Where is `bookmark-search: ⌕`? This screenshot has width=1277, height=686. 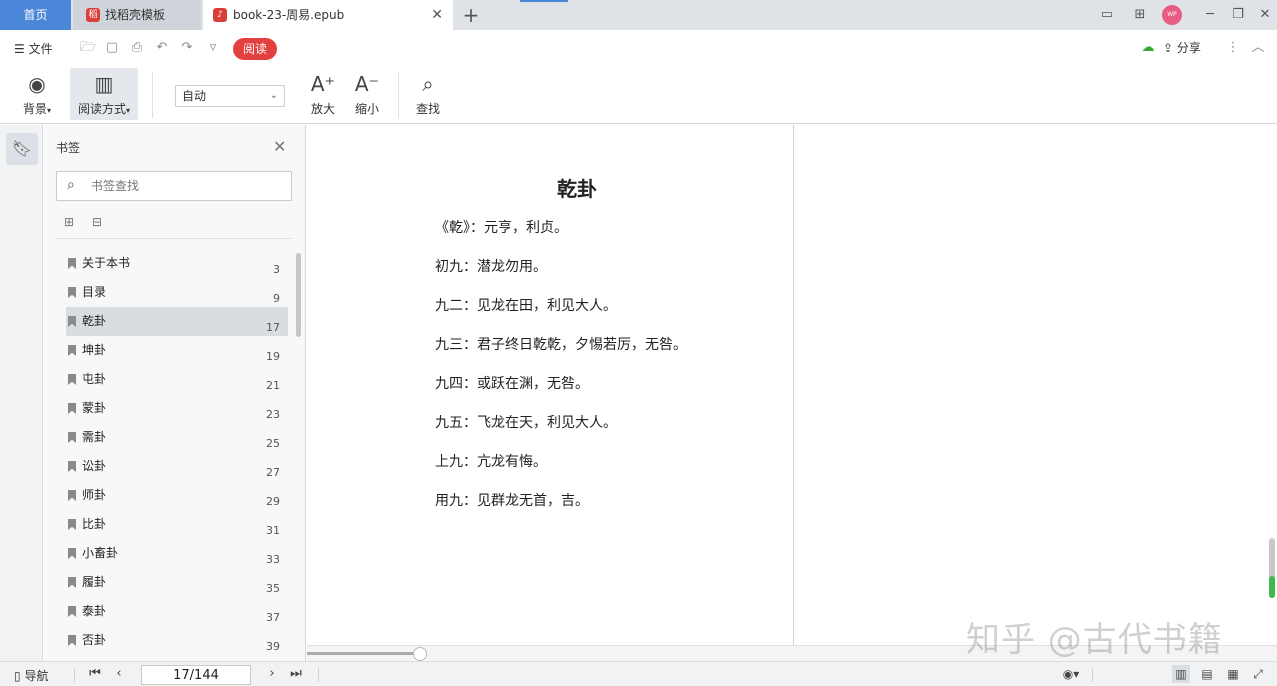
bookmark-search: ⌕ is located at coordinates (174, 186).